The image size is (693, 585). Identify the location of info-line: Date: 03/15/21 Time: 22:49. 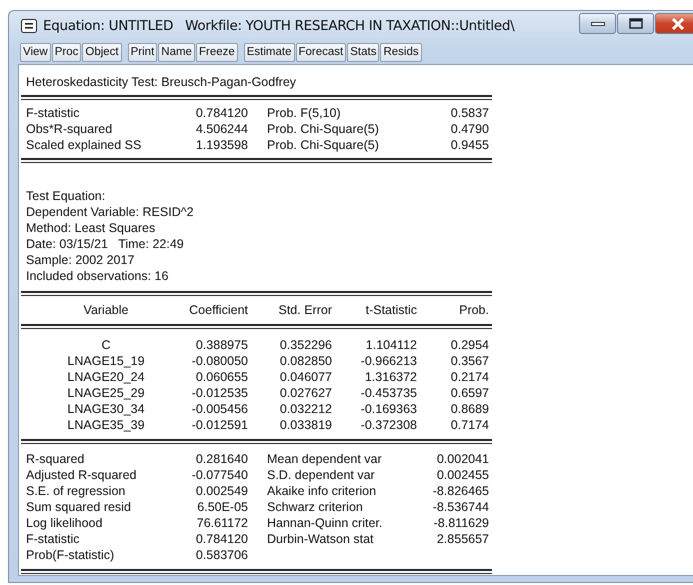
(105, 244).